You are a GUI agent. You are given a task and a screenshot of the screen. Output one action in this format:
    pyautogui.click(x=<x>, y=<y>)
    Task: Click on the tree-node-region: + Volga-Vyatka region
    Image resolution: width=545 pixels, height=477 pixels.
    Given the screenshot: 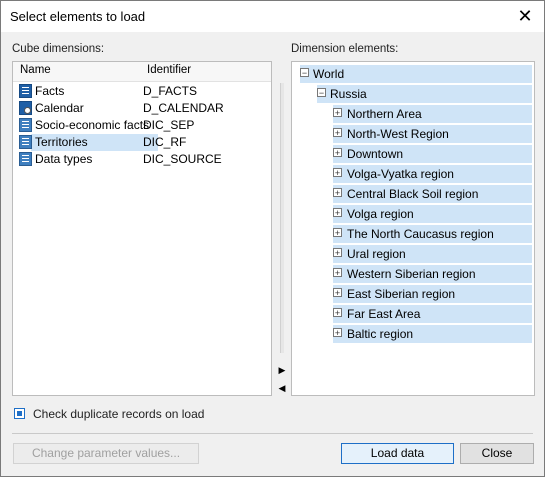 What is the action you would take?
    pyautogui.click(x=432, y=174)
    